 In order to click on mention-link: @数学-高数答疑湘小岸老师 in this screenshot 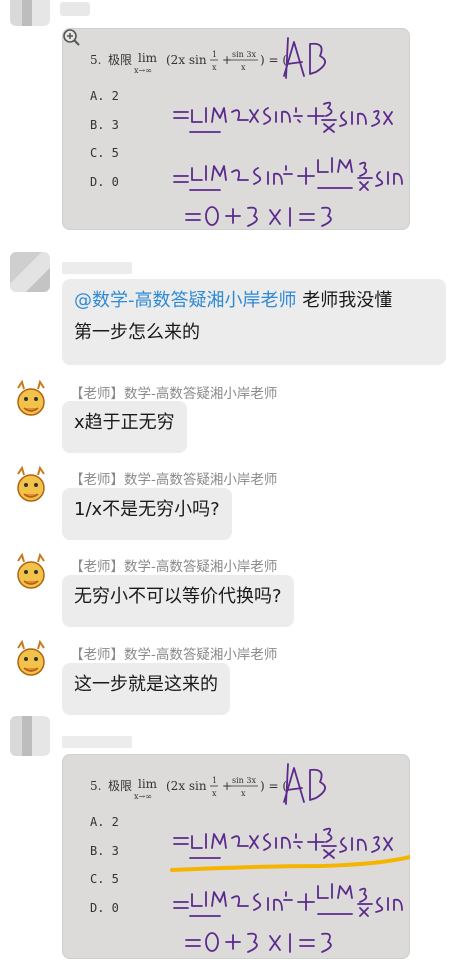, I will do `click(185, 300)`.